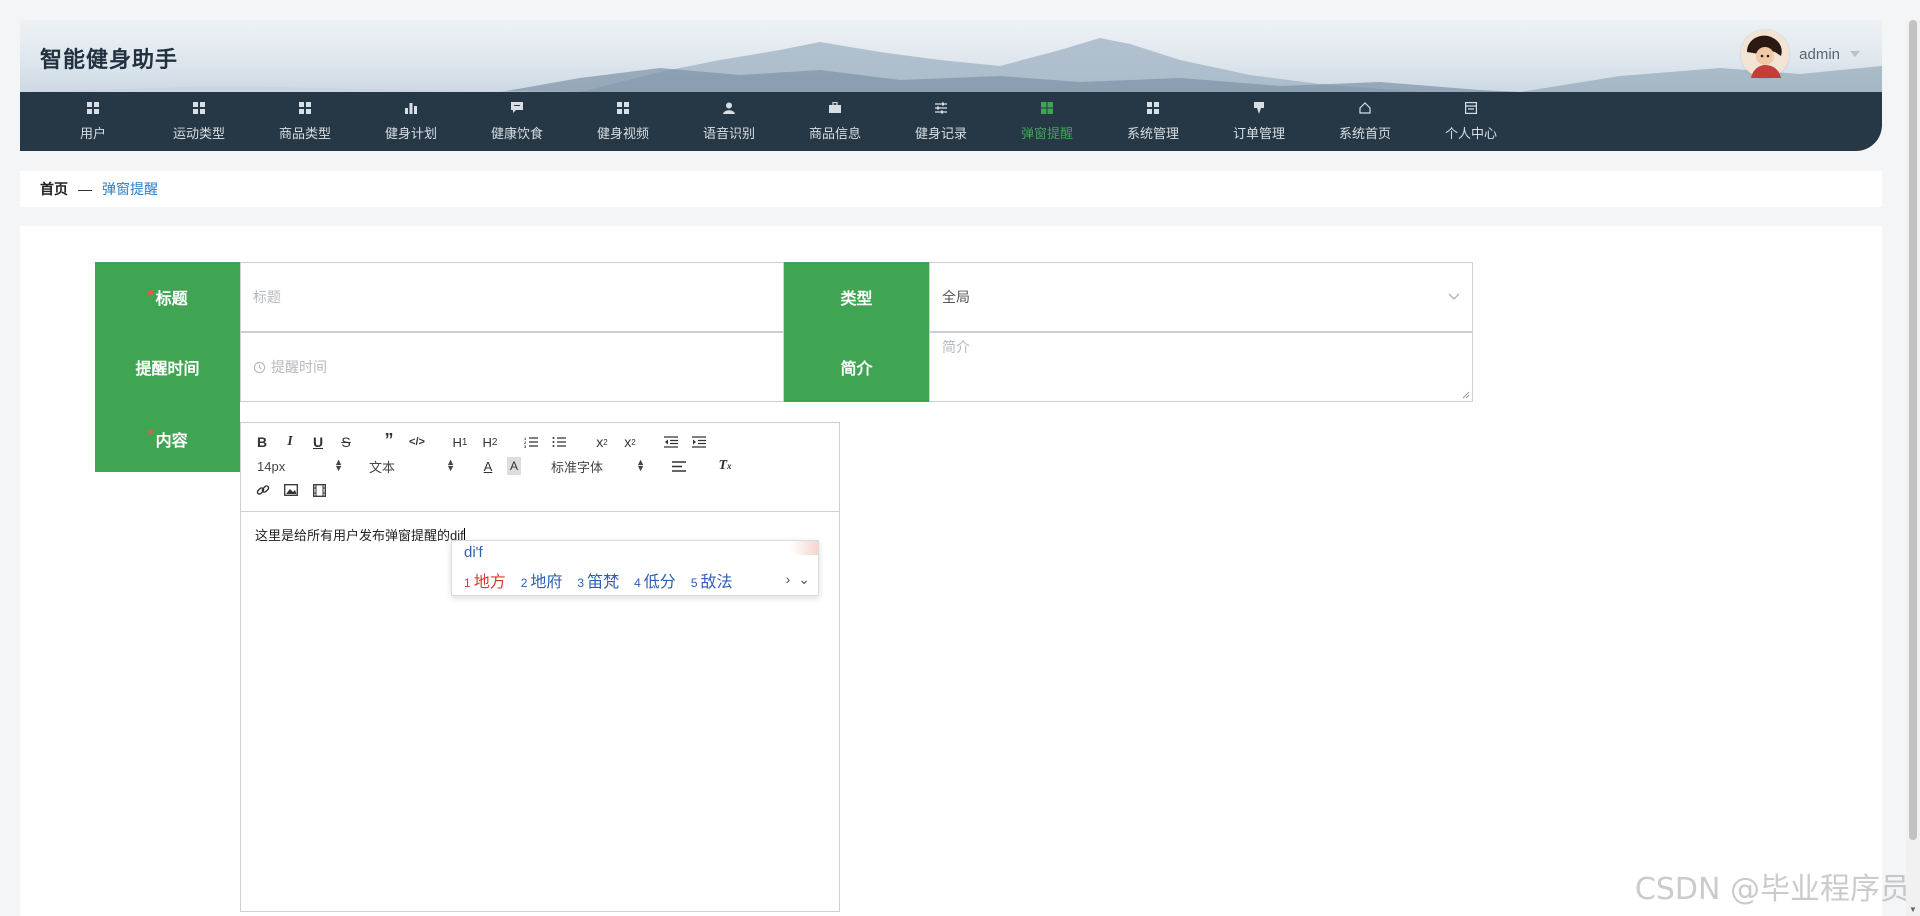  What do you see at coordinates (93, 121) in the screenshot?
I see `nav-item-1: 用户` at bounding box center [93, 121].